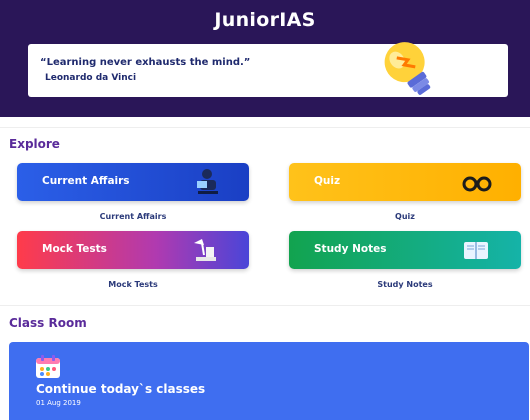 This screenshot has height=420, width=530. What do you see at coordinates (405, 250) in the screenshot?
I see `study-notes-tile: Study Notes` at bounding box center [405, 250].